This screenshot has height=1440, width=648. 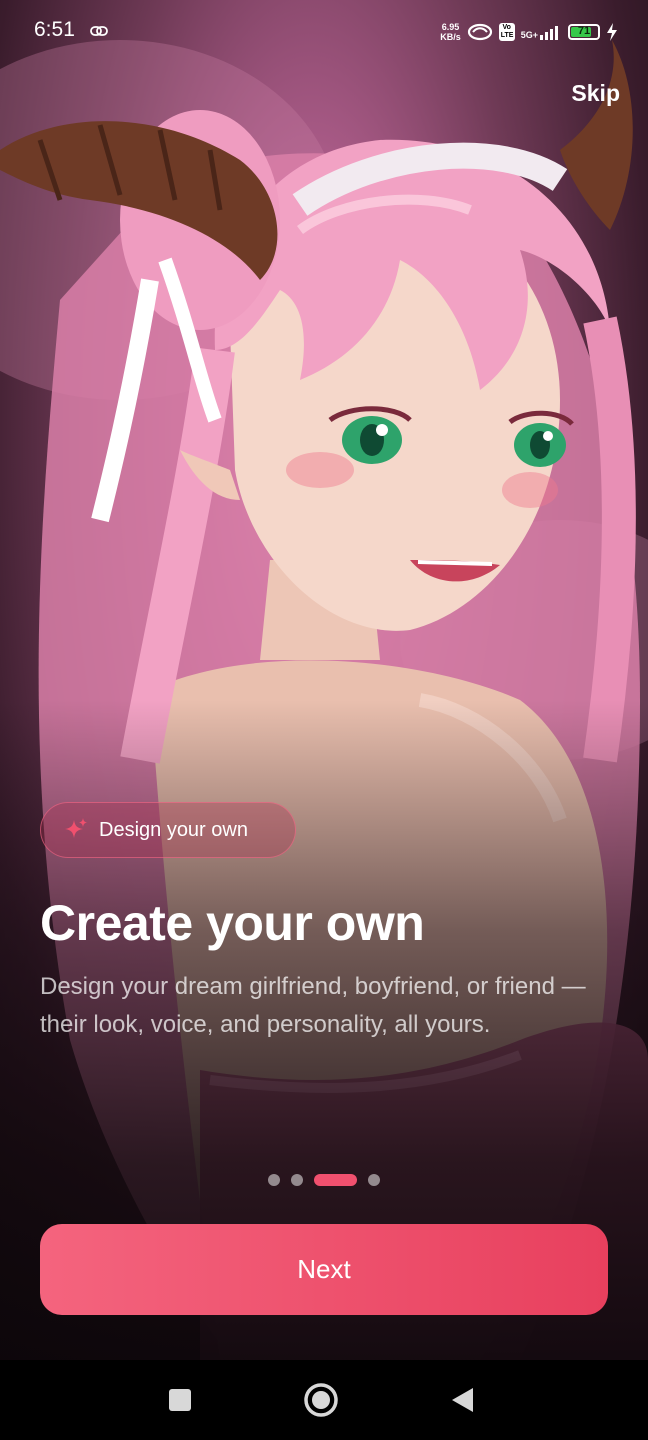 I want to click on recents-square-icon, so click(x=180, y=1400).